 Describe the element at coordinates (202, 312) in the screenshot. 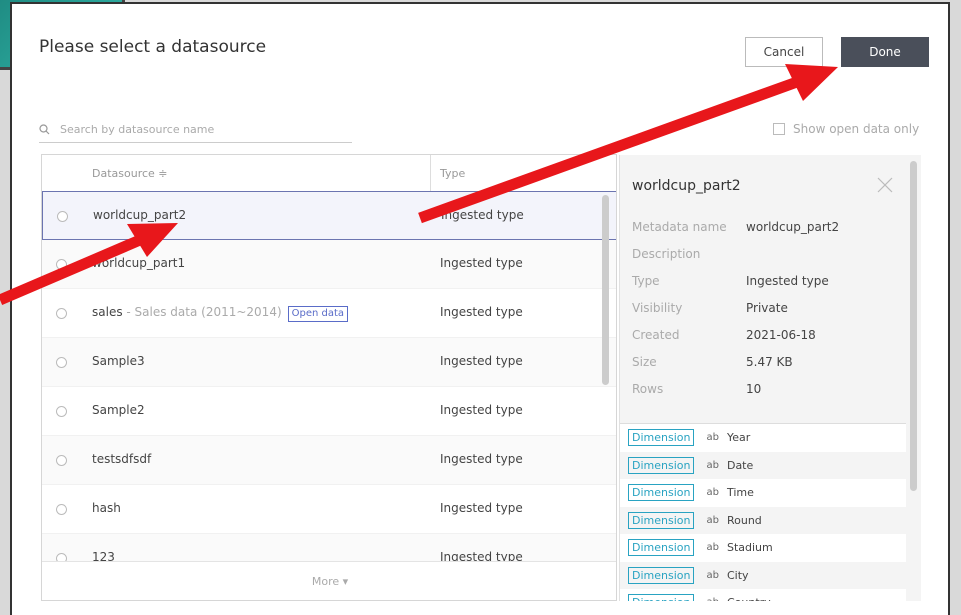

I see `datasource-description: - Sales data (2011~2014)` at that location.